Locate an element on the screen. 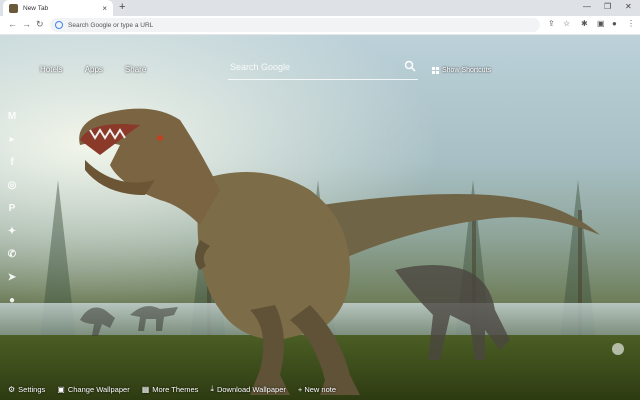 This screenshot has height=400, width=640. show-shortcuts-label: Show Shortcuts is located at coordinates (467, 70).